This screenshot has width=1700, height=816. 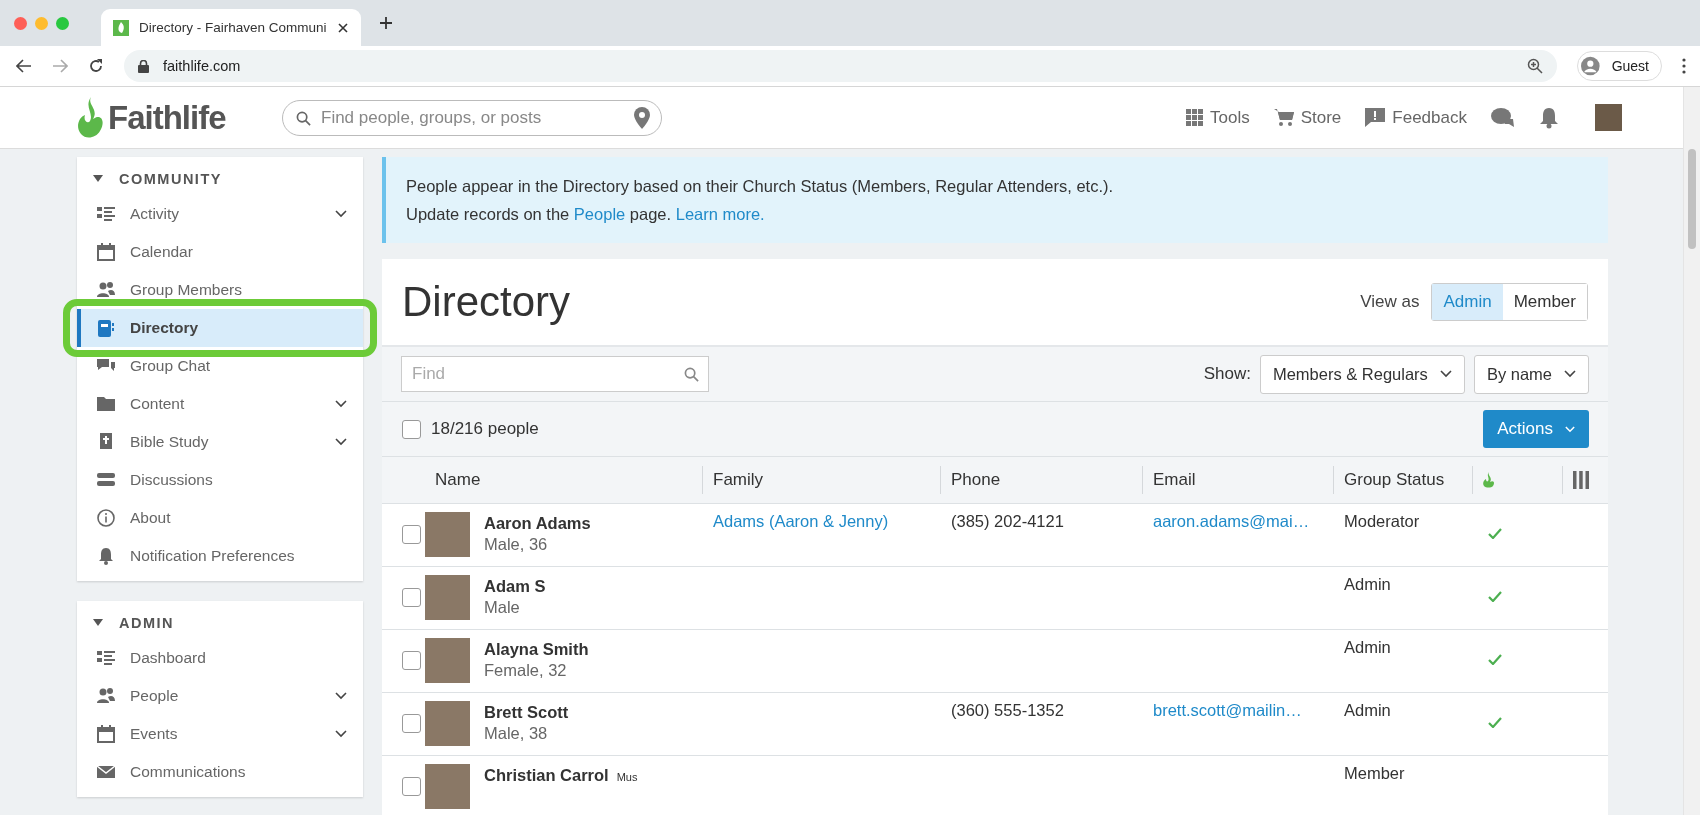 What do you see at coordinates (220, 366) in the screenshot?
I see `sidebar-item: Group Chat` at bounding box center [220, 366].